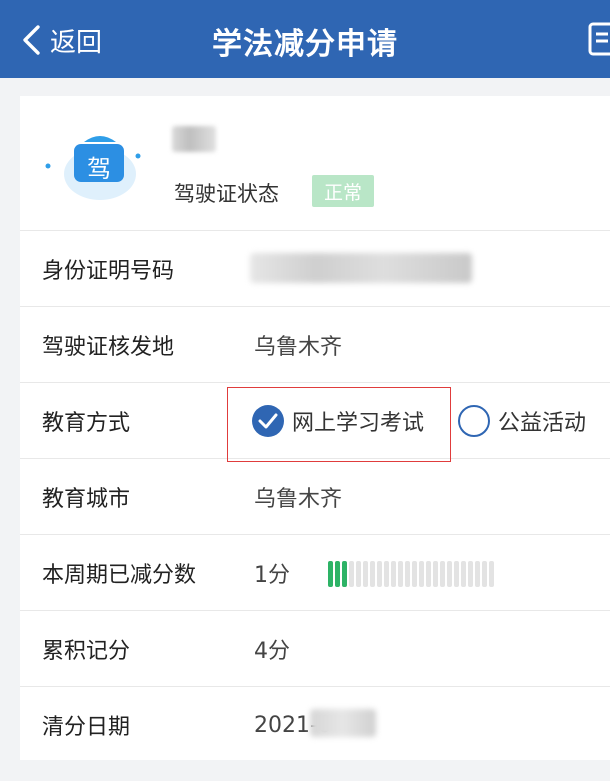 The width and height of the screenshot is (610, 781). Describe the element at coordinates (358, 423) in the screenshot. I see `option-online-study-label: 网上学习考试` at that location.